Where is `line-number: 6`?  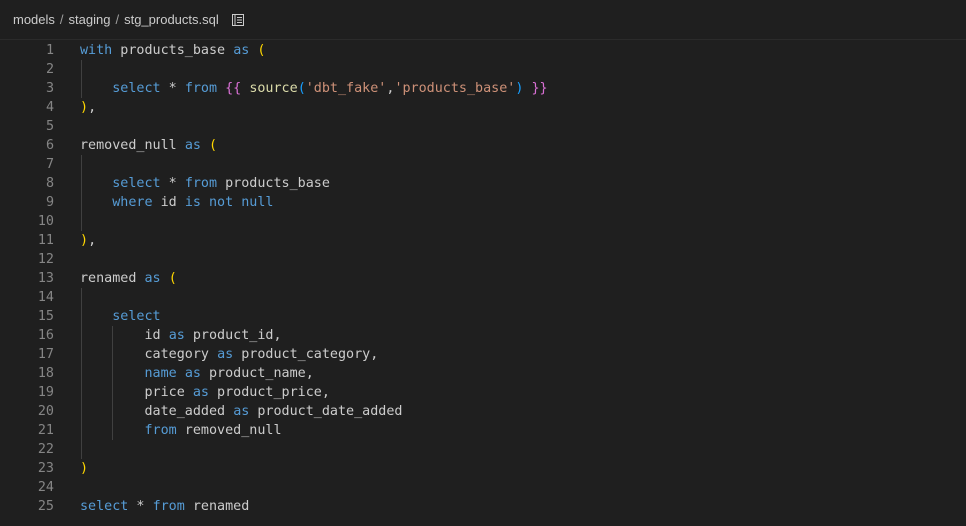
line-number: 6 is located at coordinates (49, 145).